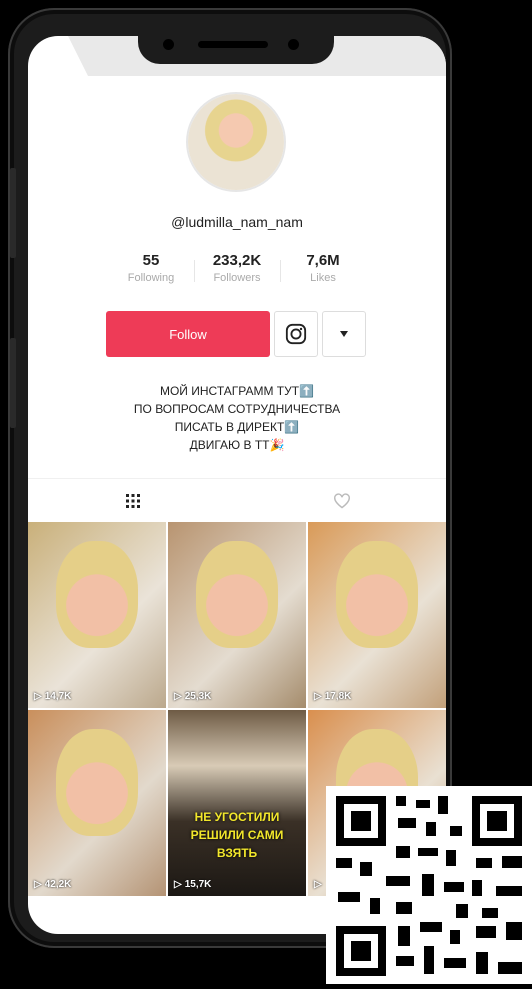  I want to click on likes-label: Likes, so click(323, 278).